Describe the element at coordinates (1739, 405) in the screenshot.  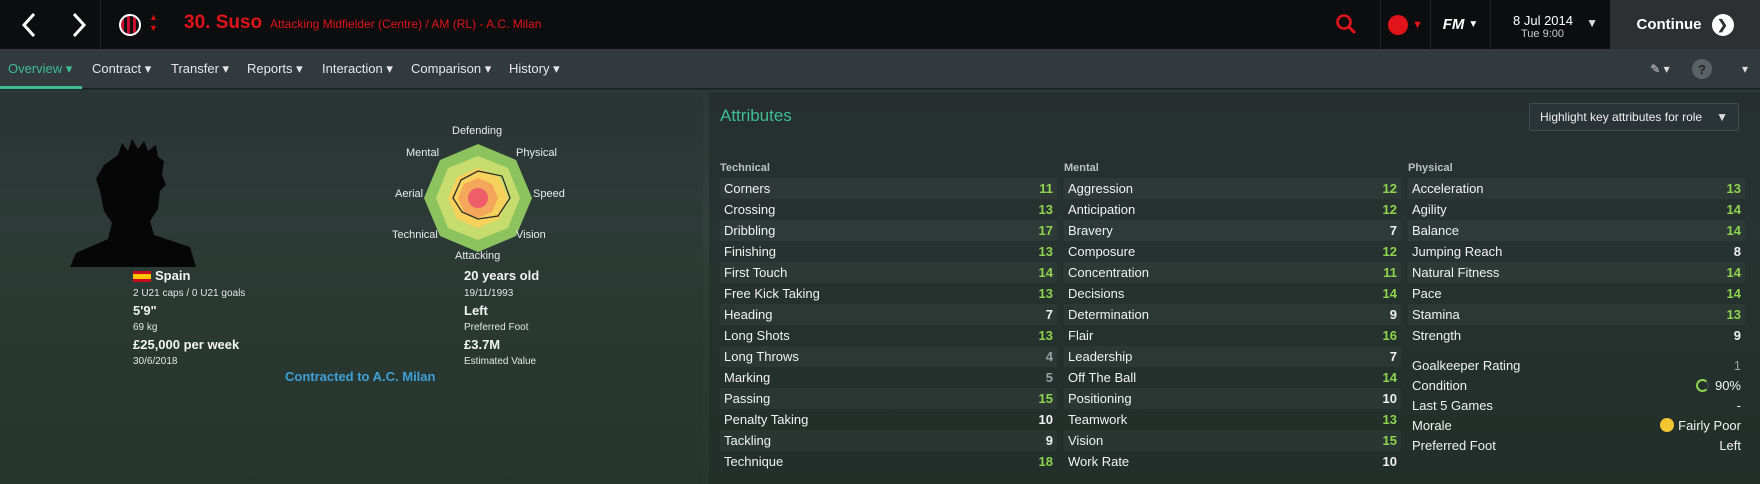
I see `status-value: -` at that location.